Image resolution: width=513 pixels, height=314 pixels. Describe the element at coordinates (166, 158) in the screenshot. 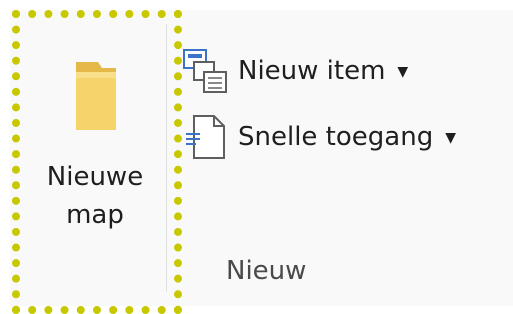

I see `separator` at that location.